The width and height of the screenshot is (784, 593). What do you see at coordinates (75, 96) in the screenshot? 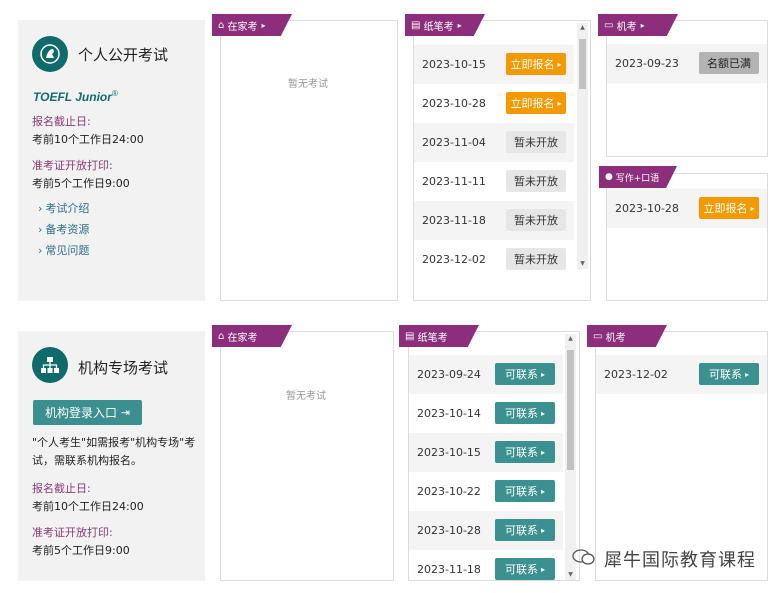
I see `toefl-junior-brand: TOEFL Junior®` at bounding box center [75, 96].